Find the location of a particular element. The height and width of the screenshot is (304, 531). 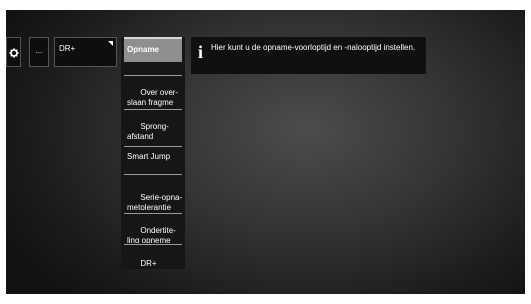

menu-item-opname: Opname is located at coordinates (153, 49).